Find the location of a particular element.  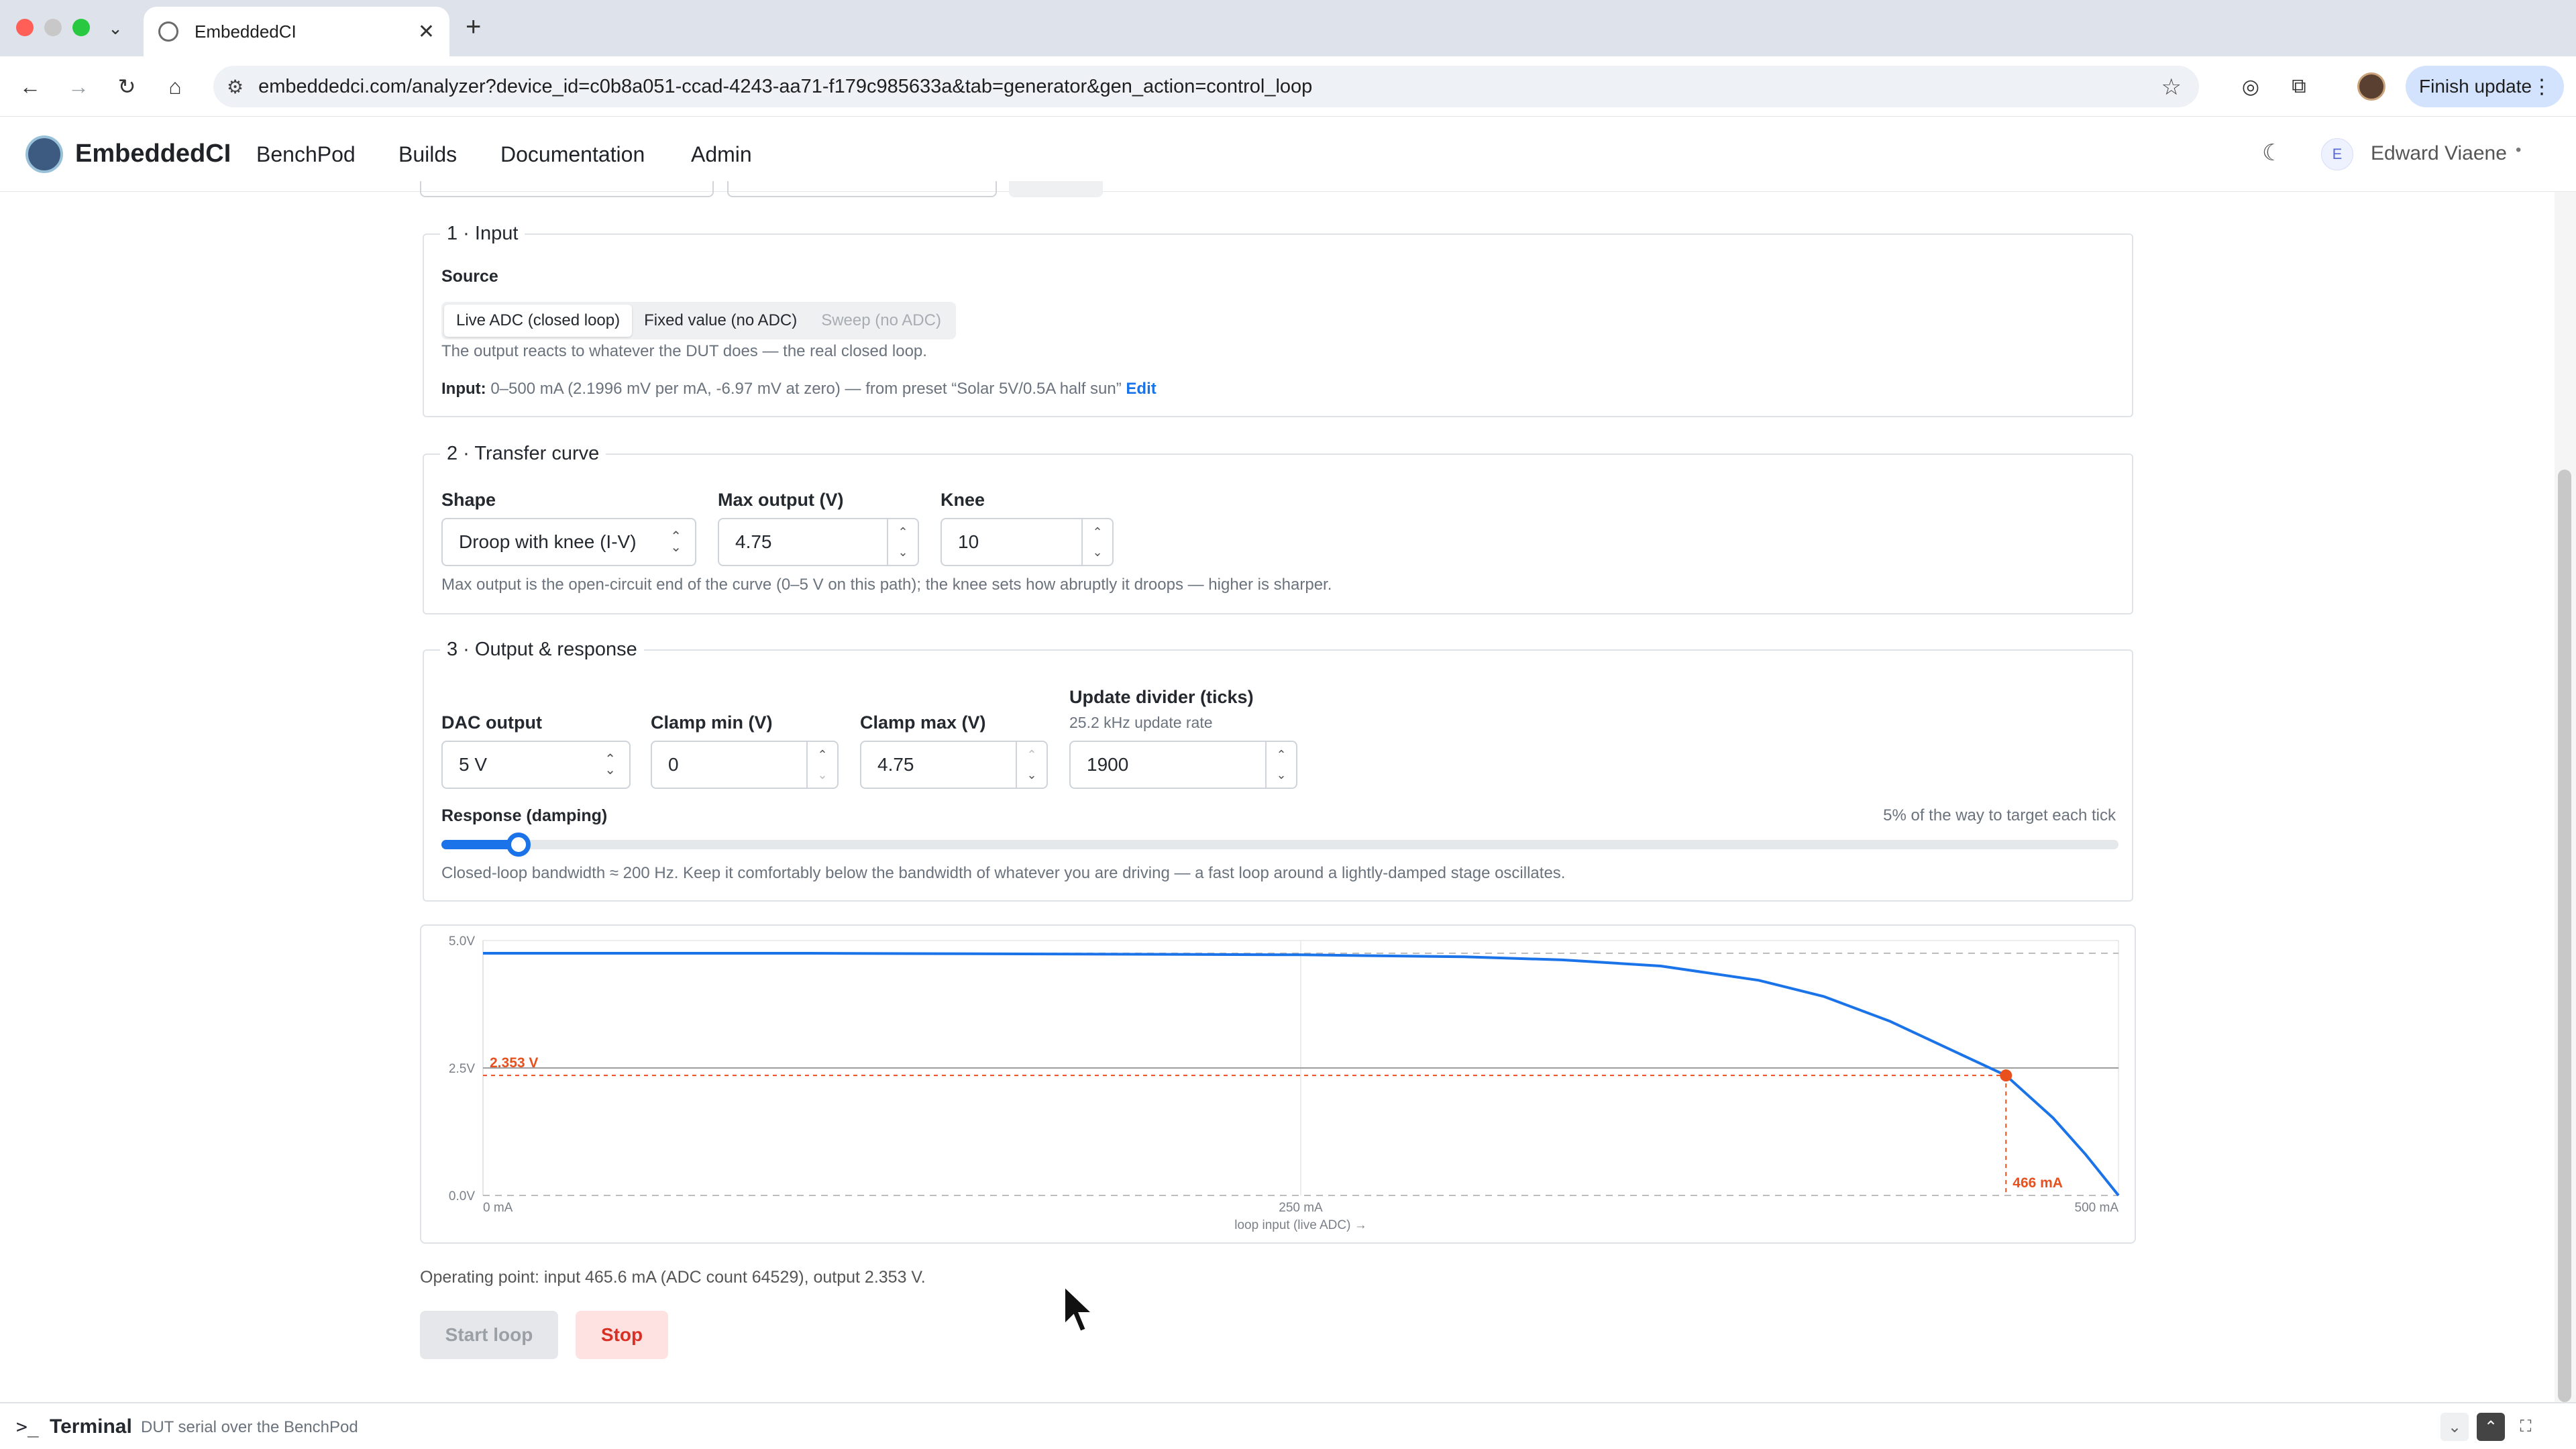

menu-dots-icon: ⋮ is located at coordinates (2542, 86).